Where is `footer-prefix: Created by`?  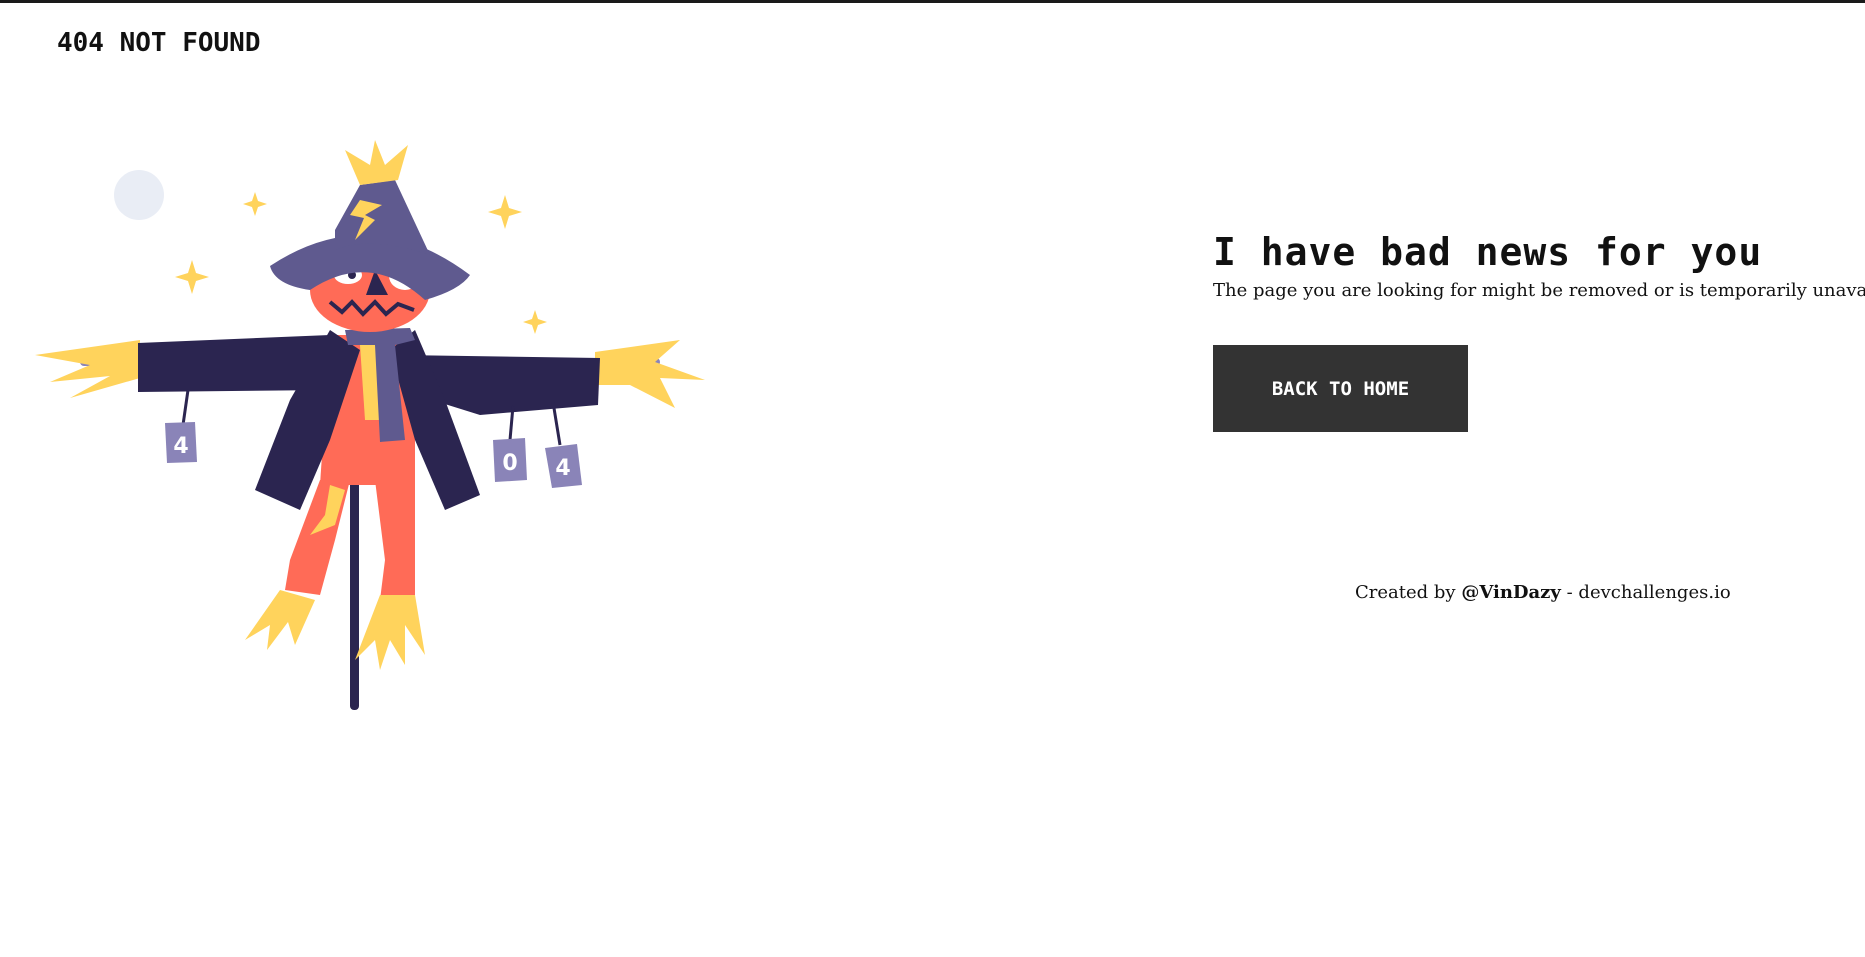
footer-prefix: Created by is located at coordinates (1405, 592).